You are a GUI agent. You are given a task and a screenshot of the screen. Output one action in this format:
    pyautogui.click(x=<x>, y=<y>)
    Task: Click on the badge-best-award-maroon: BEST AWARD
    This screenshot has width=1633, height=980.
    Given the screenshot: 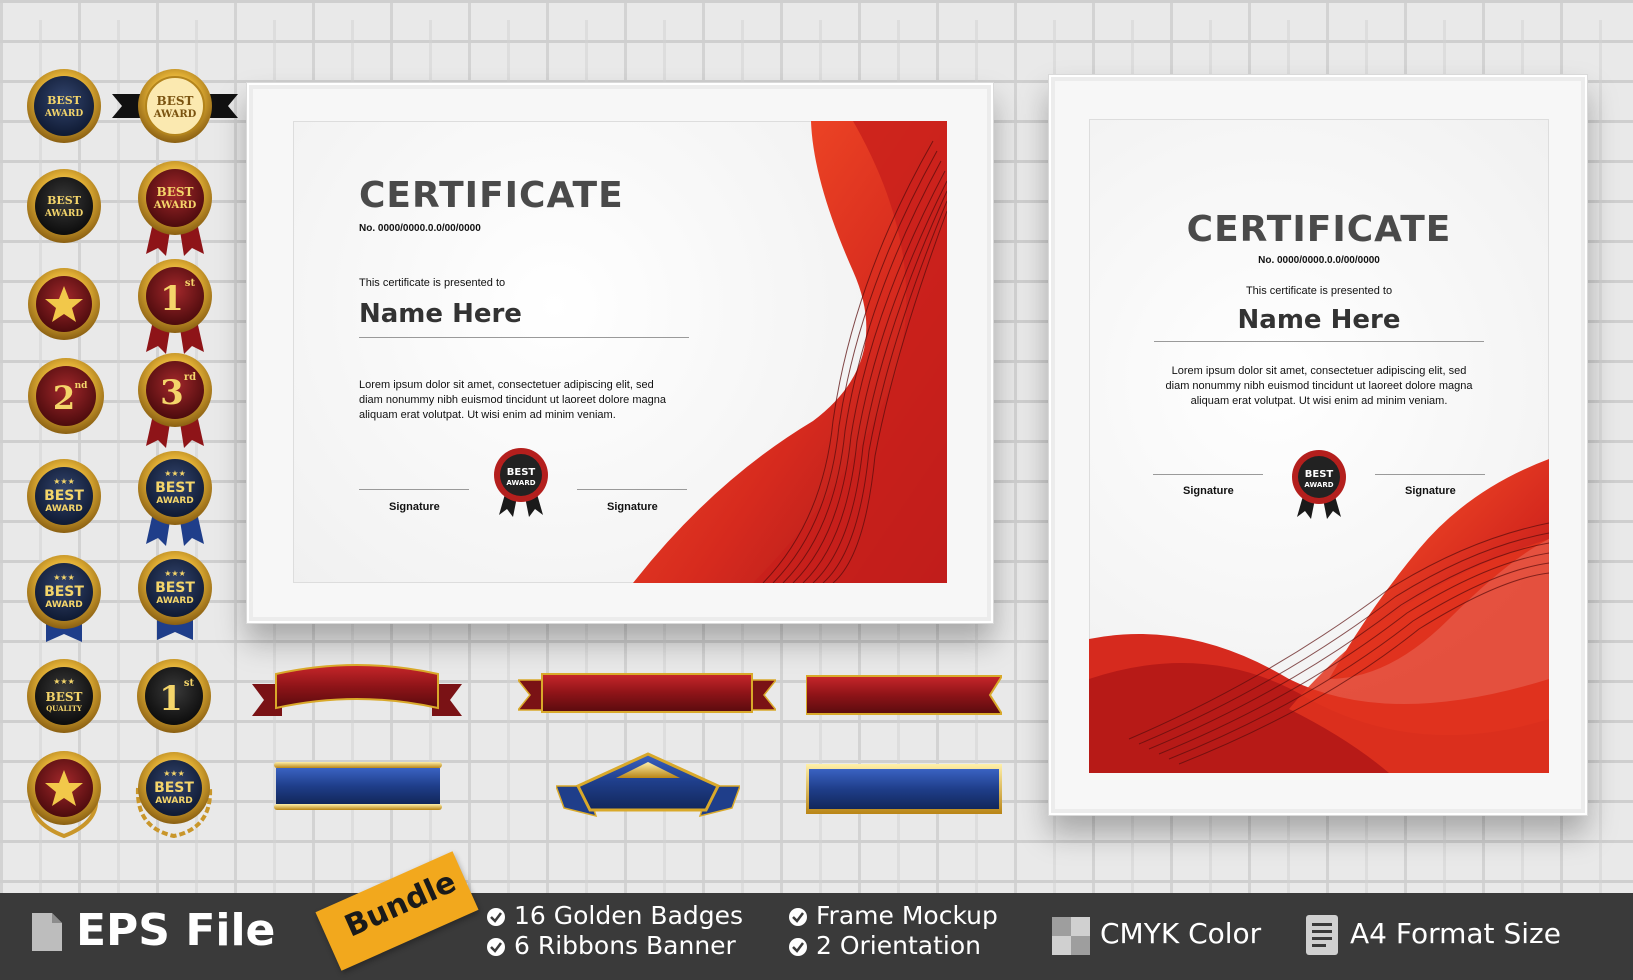 What is the action you would take?
    pyautogui.click(x=175, y=208)
    